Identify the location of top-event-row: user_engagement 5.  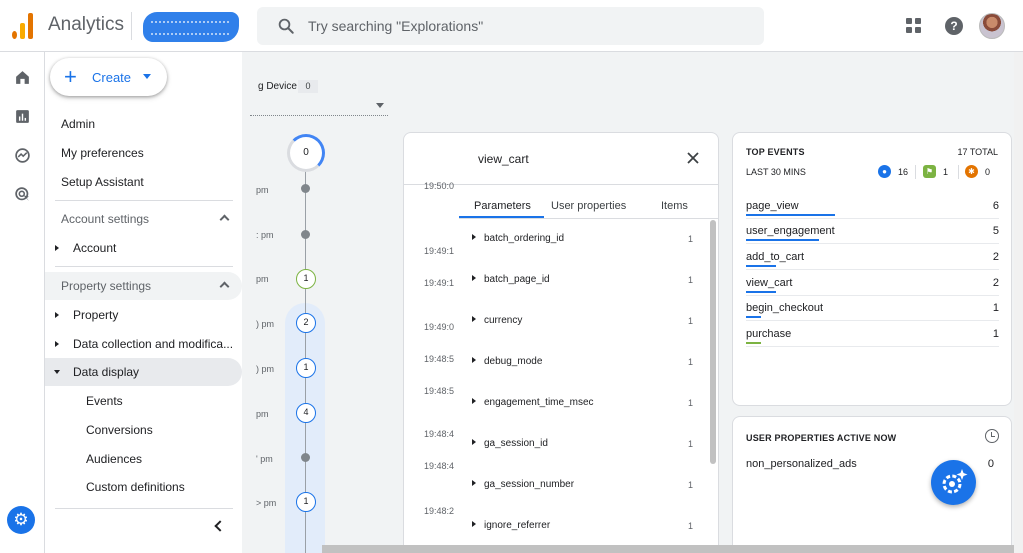
(872, 231).